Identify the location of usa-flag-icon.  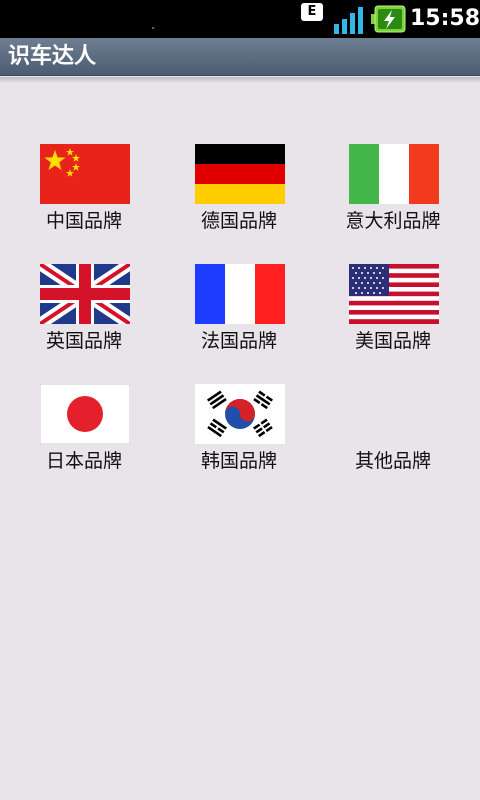
(394, 294).